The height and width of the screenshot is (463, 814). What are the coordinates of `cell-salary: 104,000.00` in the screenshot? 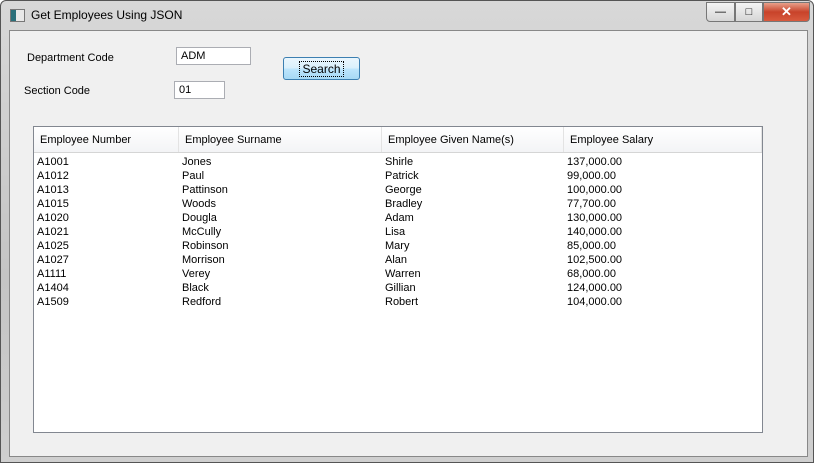 It's located at (595, 302).